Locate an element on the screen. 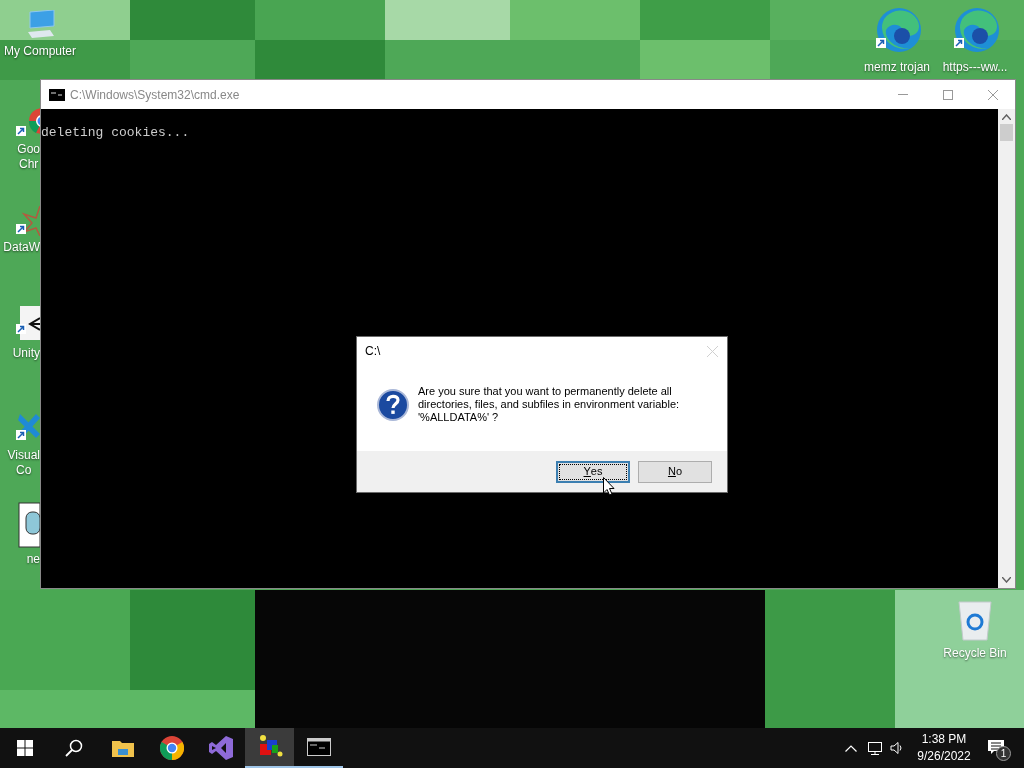  scrollbar is located at coordinates (1006, 348).